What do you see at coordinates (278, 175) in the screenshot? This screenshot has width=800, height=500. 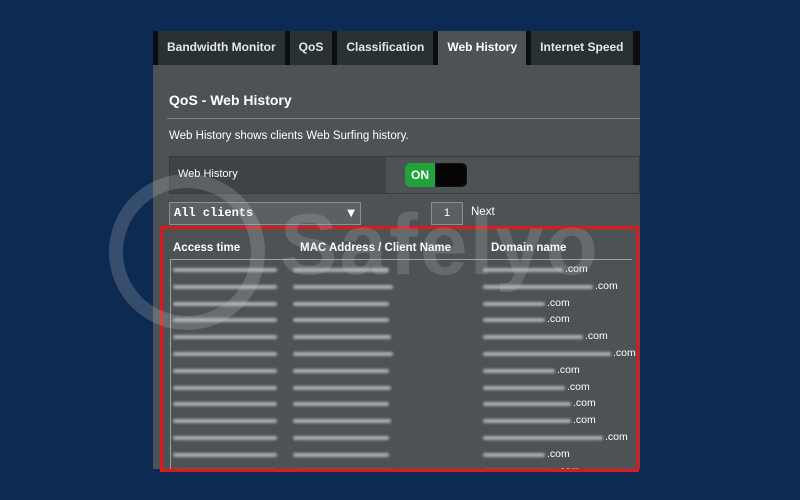 I see `setting-label-cell: Web History` at bounding box center [278, 175].